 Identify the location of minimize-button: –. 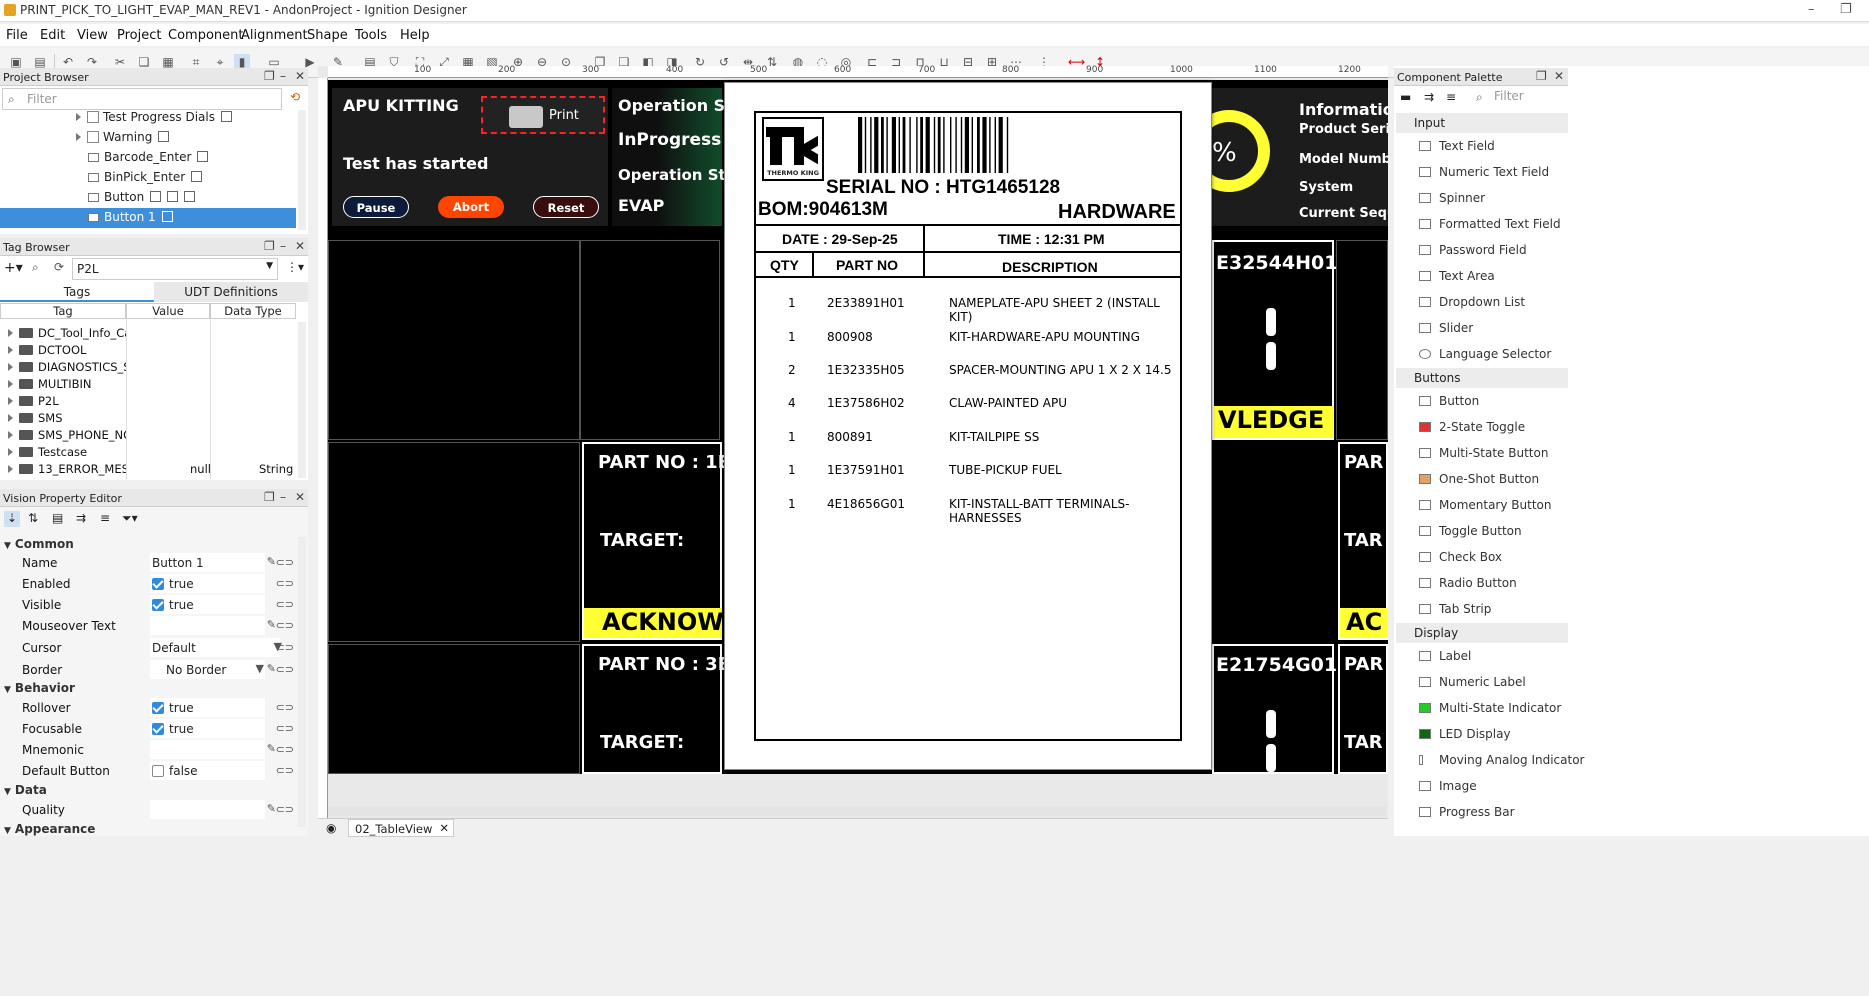
(1811, 9).